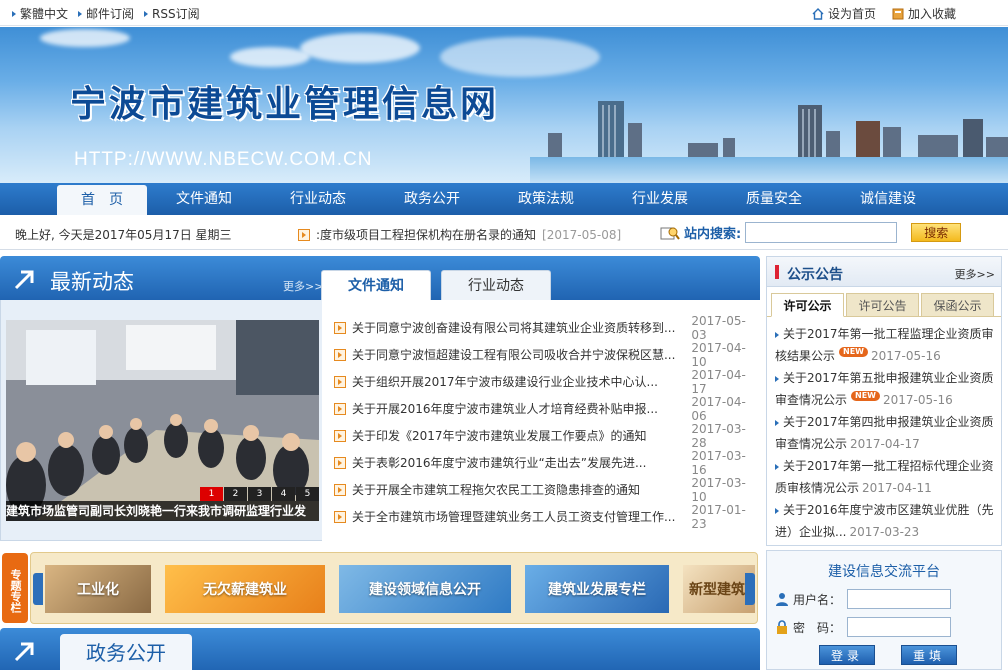 The height and width of the screenshot is (670, 1008). I want to click on set-home-link: 设为首页, so click(844, 13).